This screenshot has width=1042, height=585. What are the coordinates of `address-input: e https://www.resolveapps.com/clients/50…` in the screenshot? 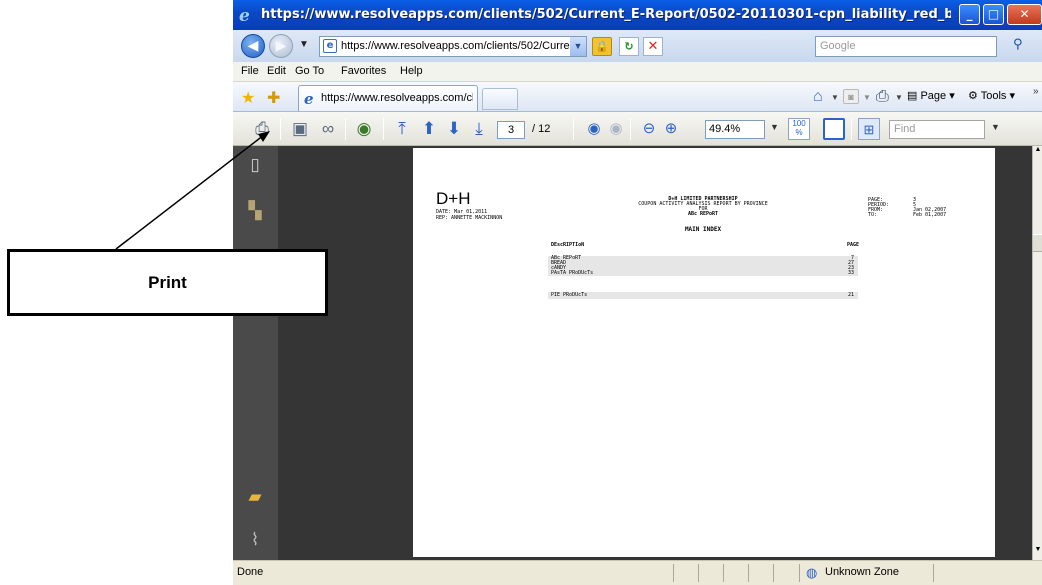 It's located at (453, 46).